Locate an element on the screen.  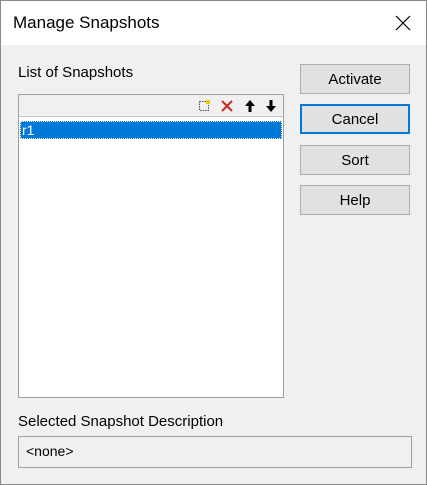
sort-button: Sort is located at coordinates (355, 160).